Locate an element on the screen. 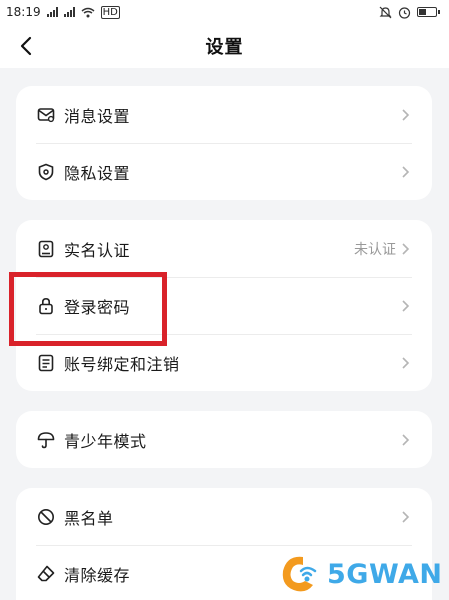  nav-bar: 设置 is located at coordinates (224, 46).